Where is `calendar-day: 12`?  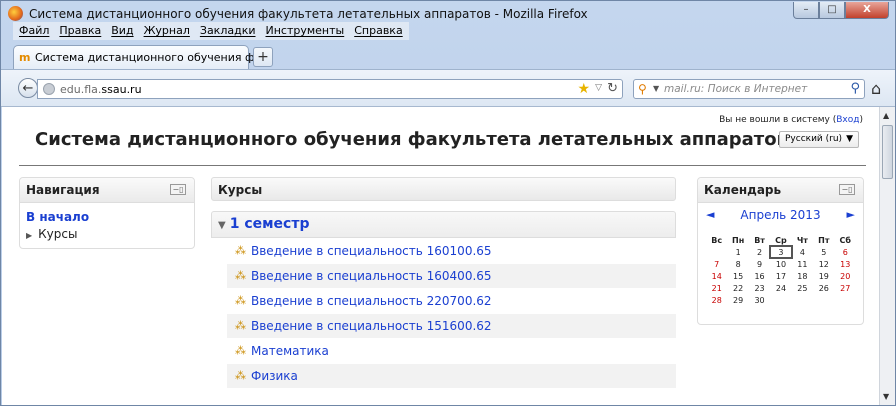
calendar-day: 12 is located at coordinates (823, 264).